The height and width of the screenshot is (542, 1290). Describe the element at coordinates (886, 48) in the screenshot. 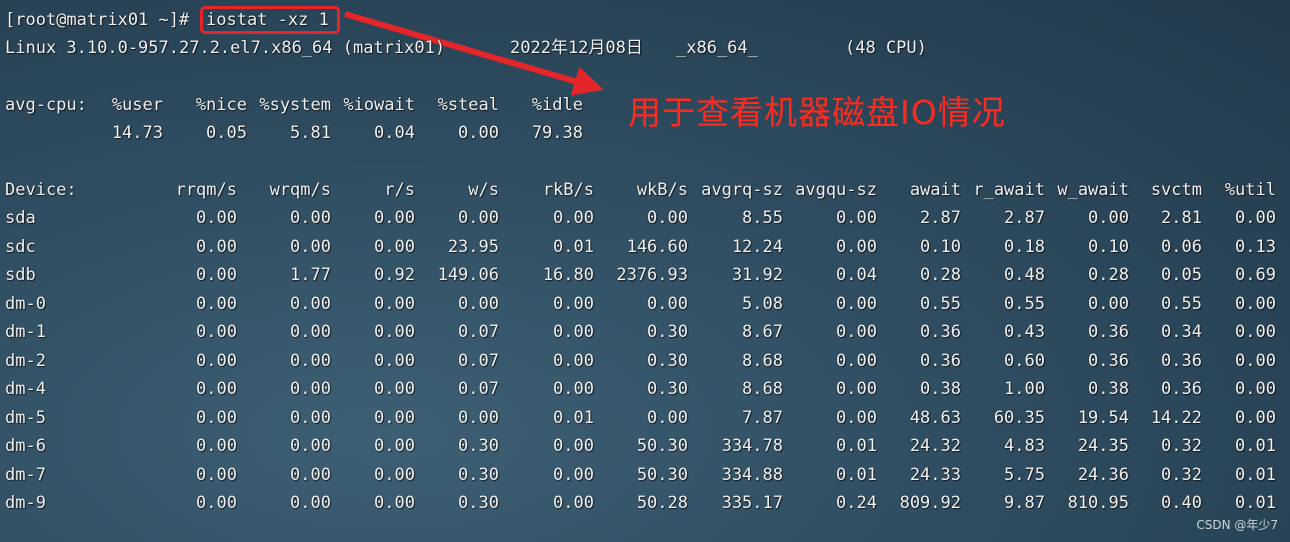

I see `cpu-count: (48 CPU)` at that location.